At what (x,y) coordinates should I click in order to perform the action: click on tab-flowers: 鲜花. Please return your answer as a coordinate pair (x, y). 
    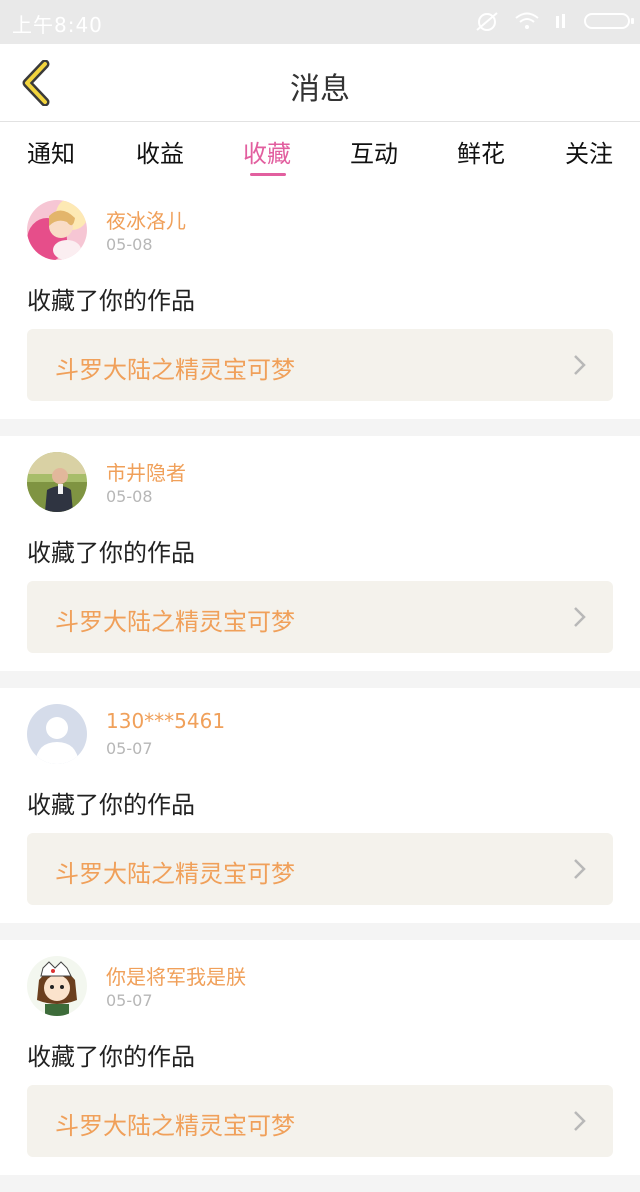
    Looking at the image, I should click on (481, 151).